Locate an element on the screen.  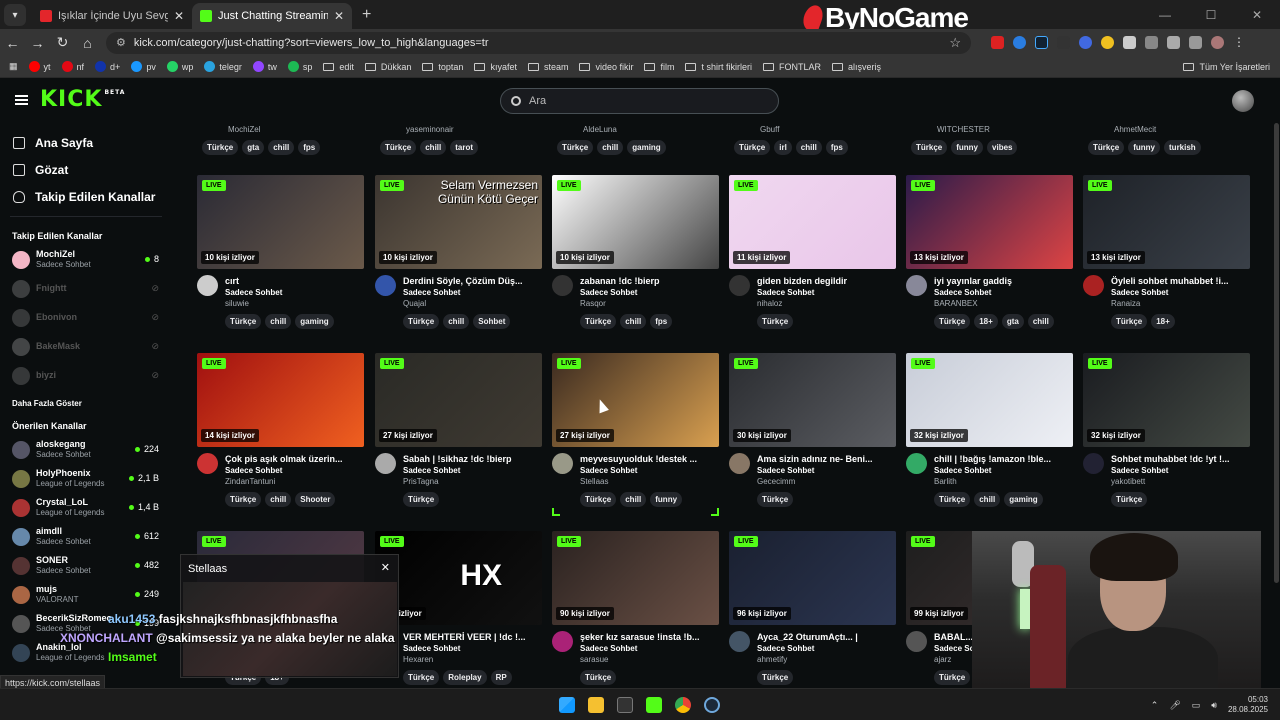
clock: 05:03 28.08.2025 is located at coordinates (1248, 705).